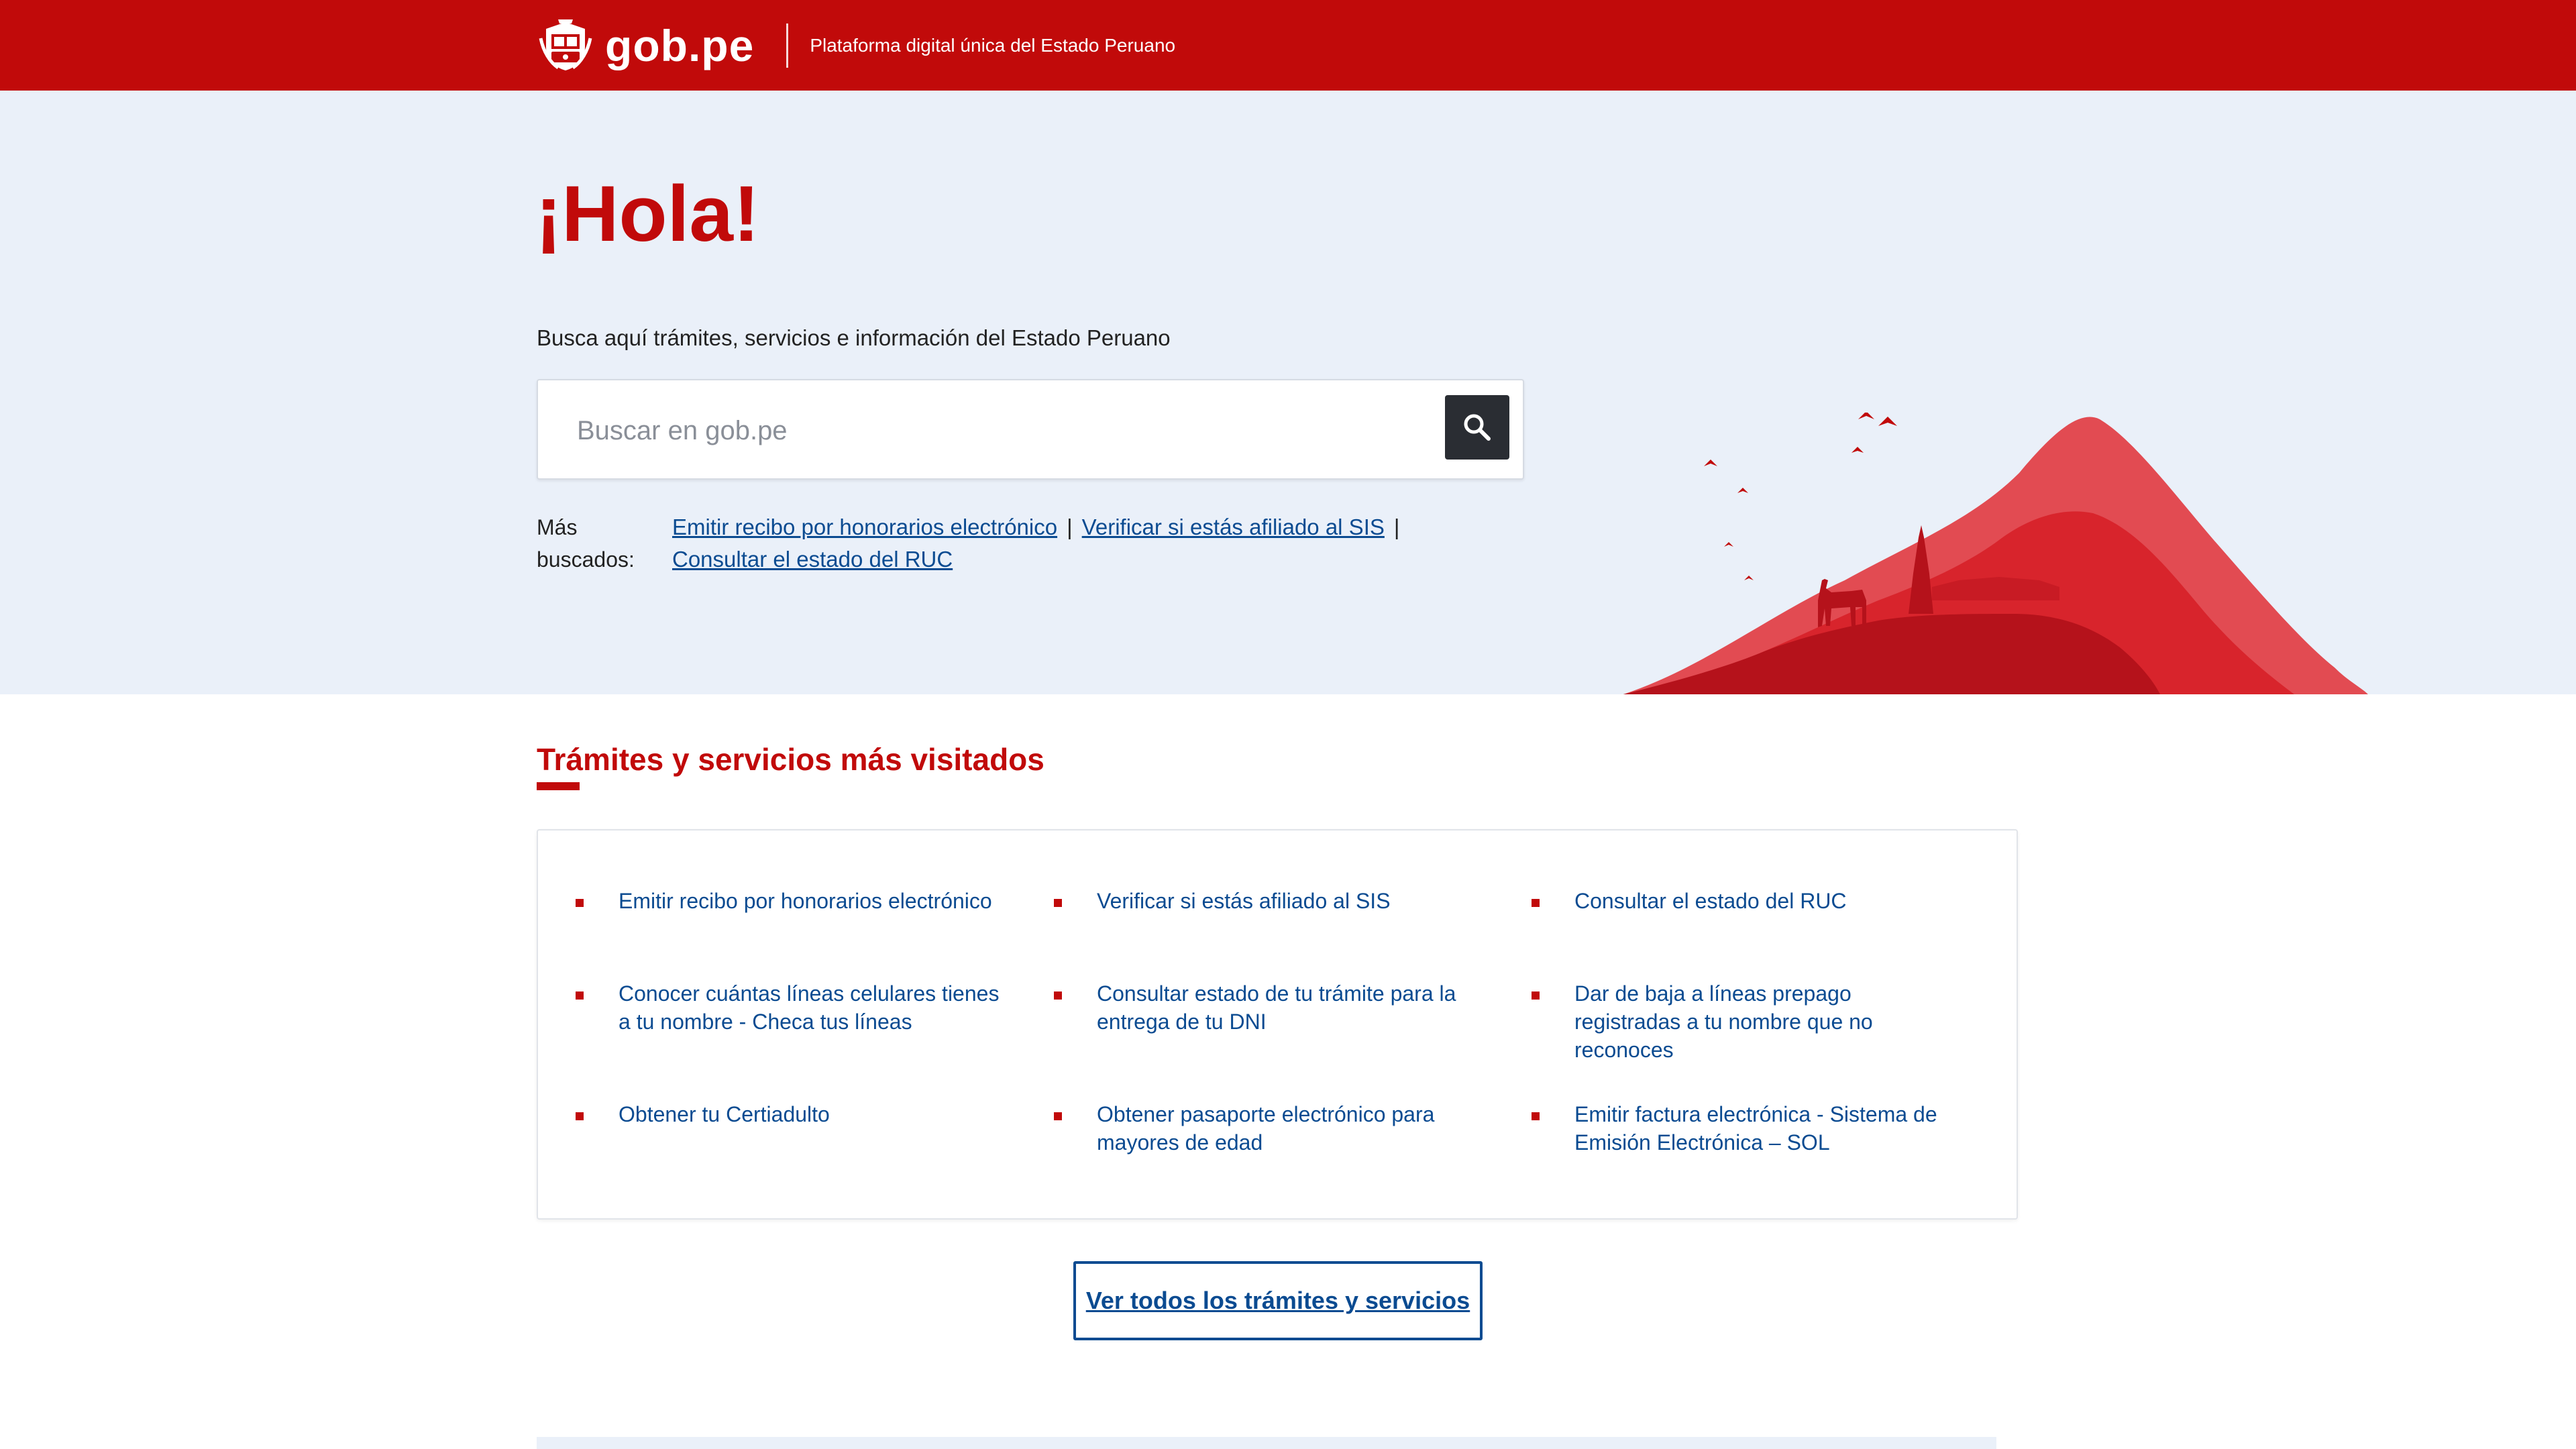 The image size is (2576, 1449). Describe the element at coordinates (864, 527) in the screenshot. I see `popular-link-recibo-honorarios: Emitir recibo por honorarios electrónico` at that location.